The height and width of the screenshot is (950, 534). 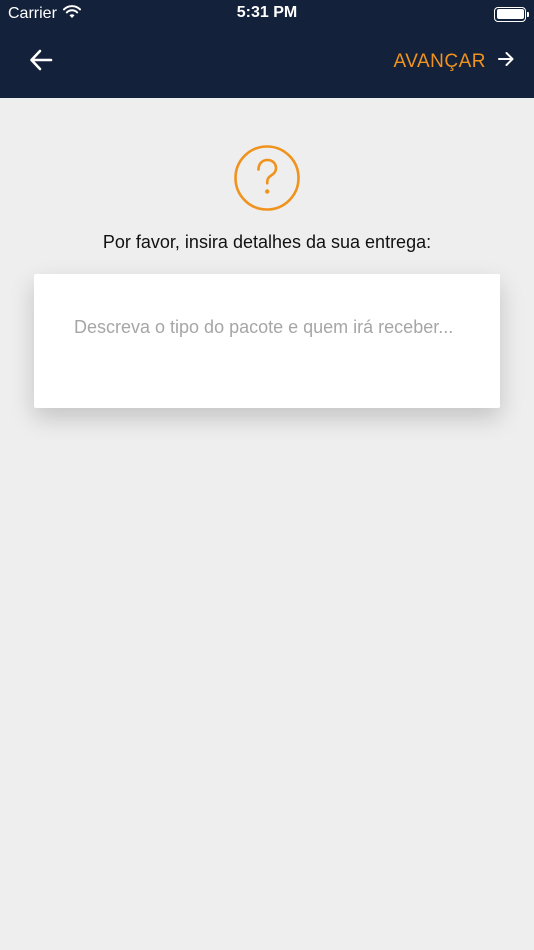 What do you see at coordinates (267, 349) in the screenshot?
I see `details-input` at bounding box center [267, 349].